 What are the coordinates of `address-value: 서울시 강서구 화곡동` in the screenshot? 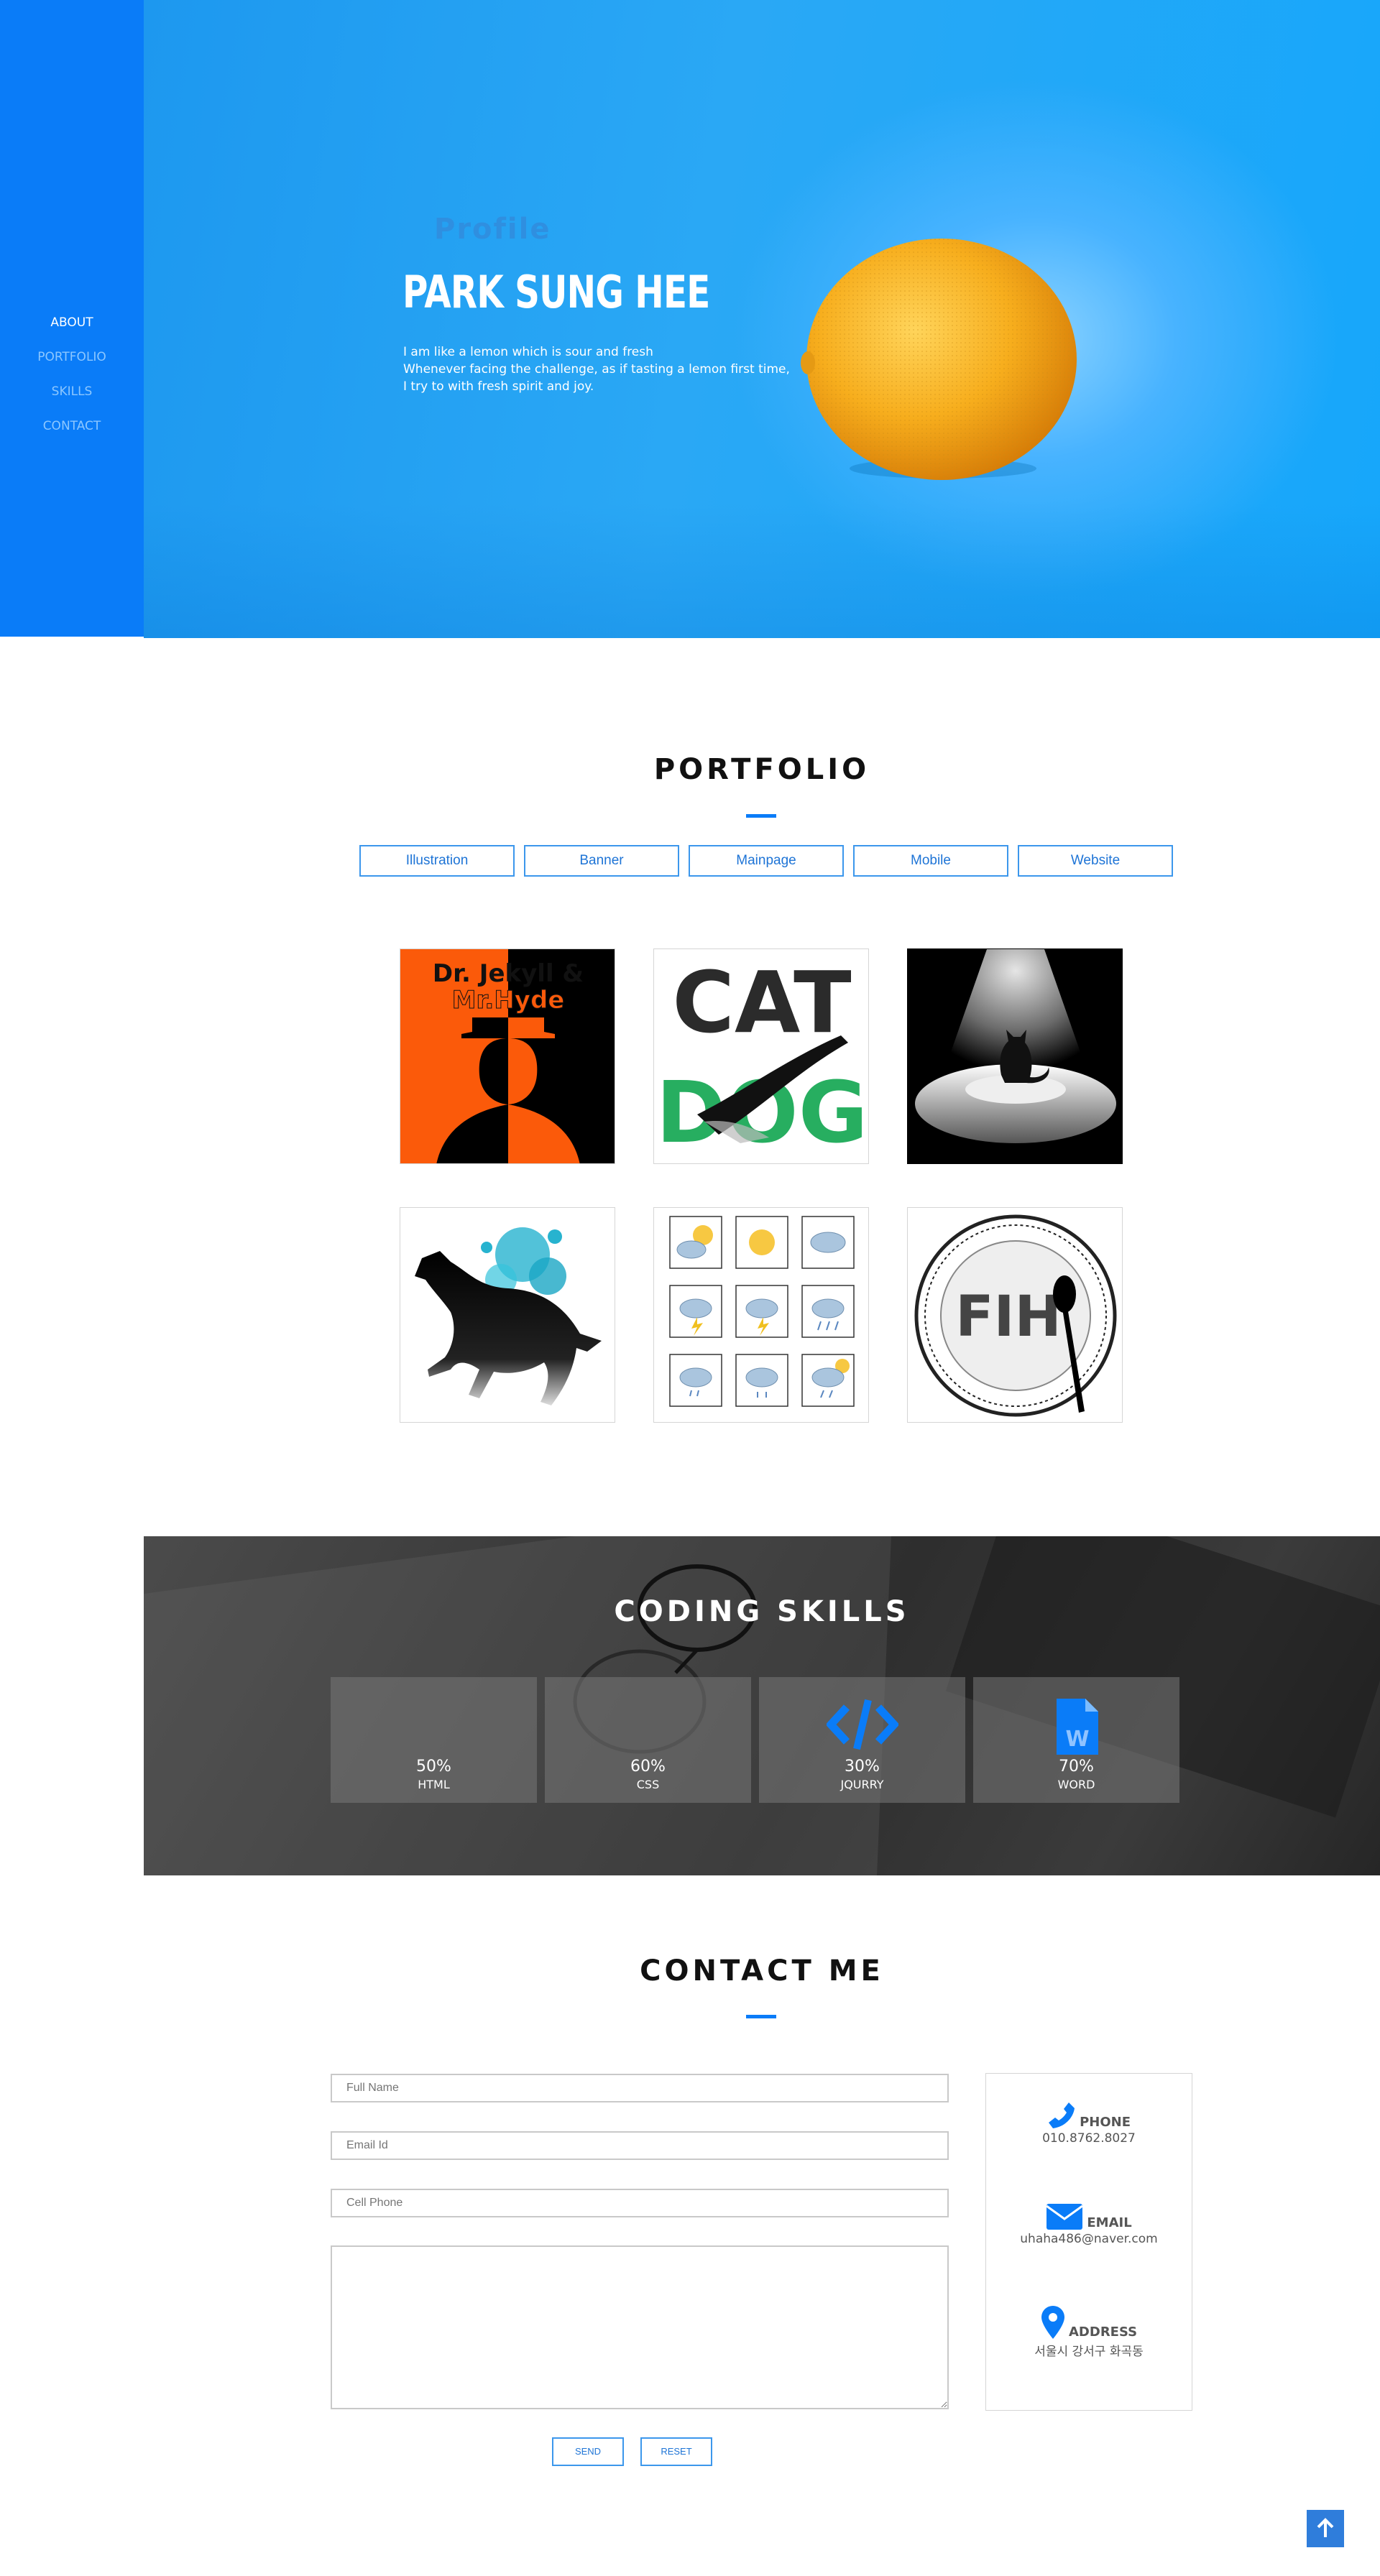 It's located at (1089, 2352).